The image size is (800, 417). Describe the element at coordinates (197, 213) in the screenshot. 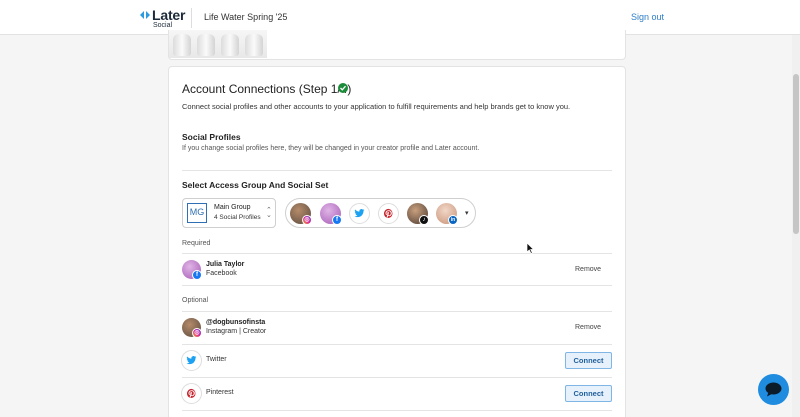

I see `group-badge: MG` at that location.